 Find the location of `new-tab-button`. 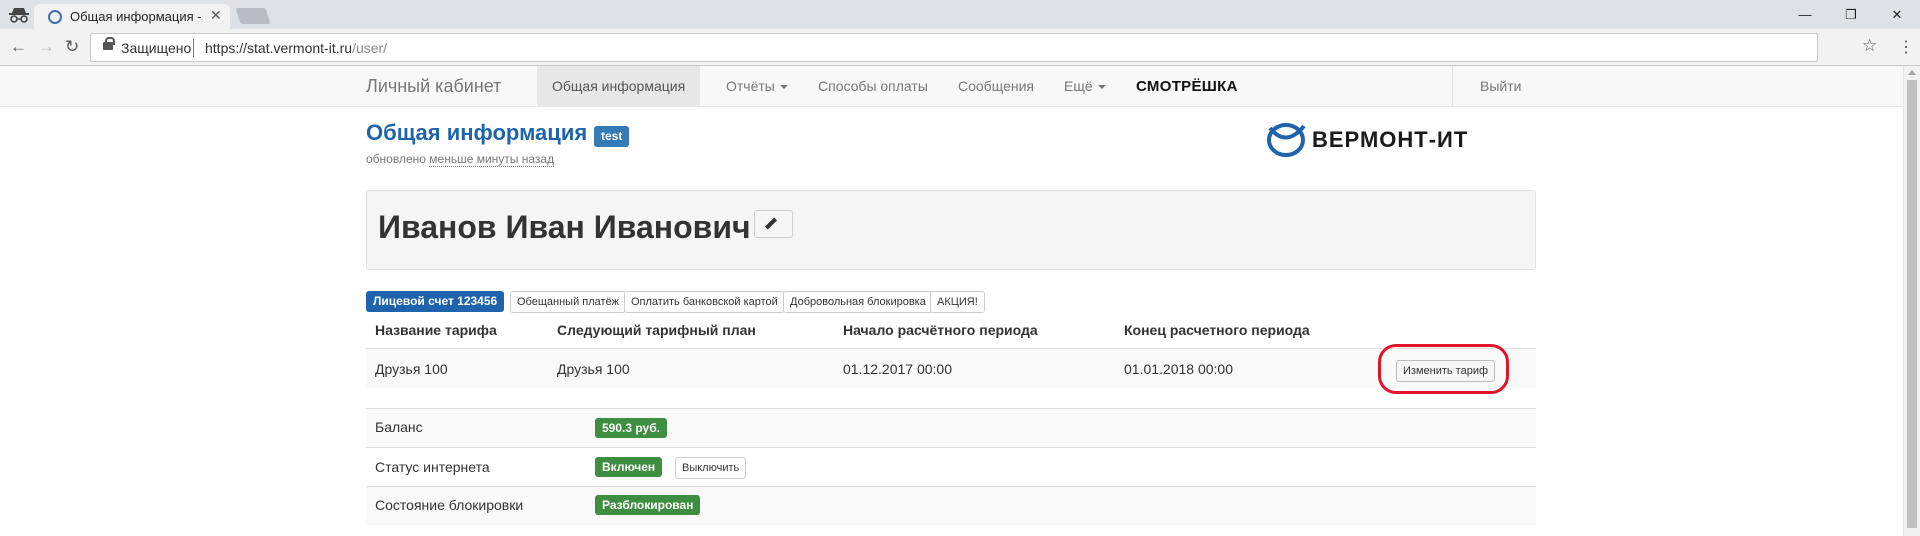

new-tab-button is located at coordinates (253, 16).